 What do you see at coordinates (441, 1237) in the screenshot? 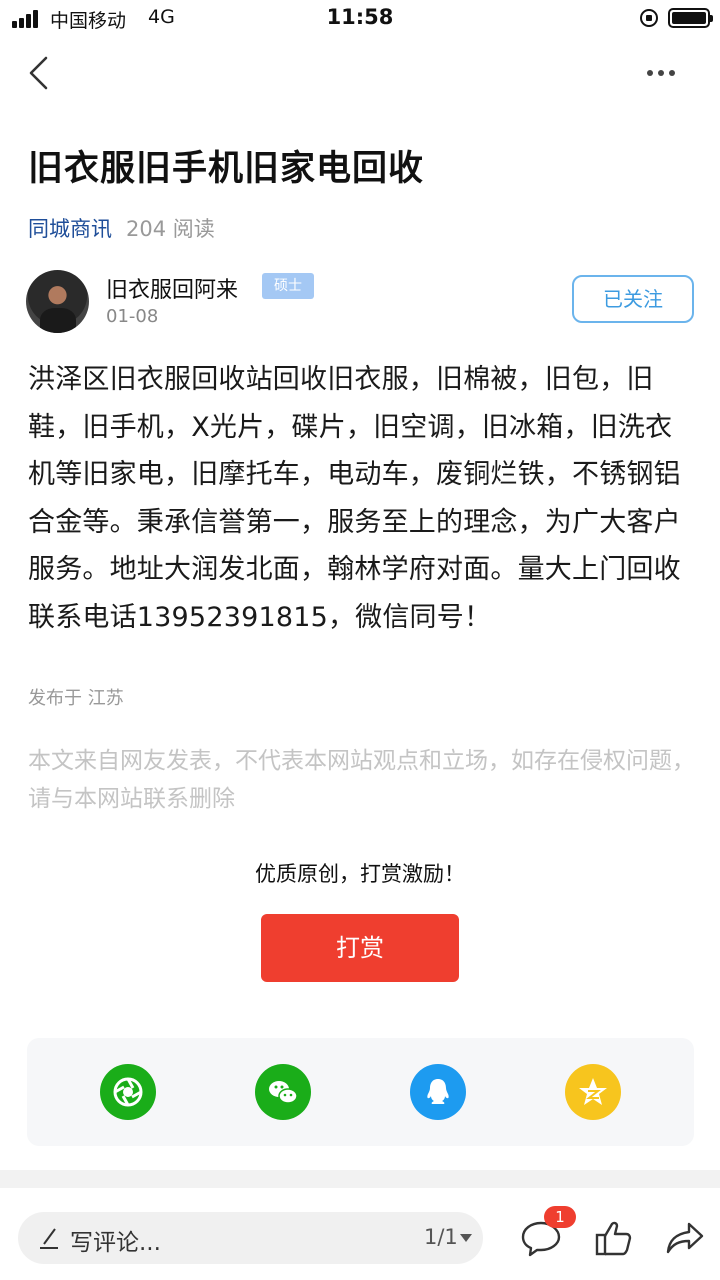
I see `page-indicator: 1/1` at bounding box center [441, 1237].